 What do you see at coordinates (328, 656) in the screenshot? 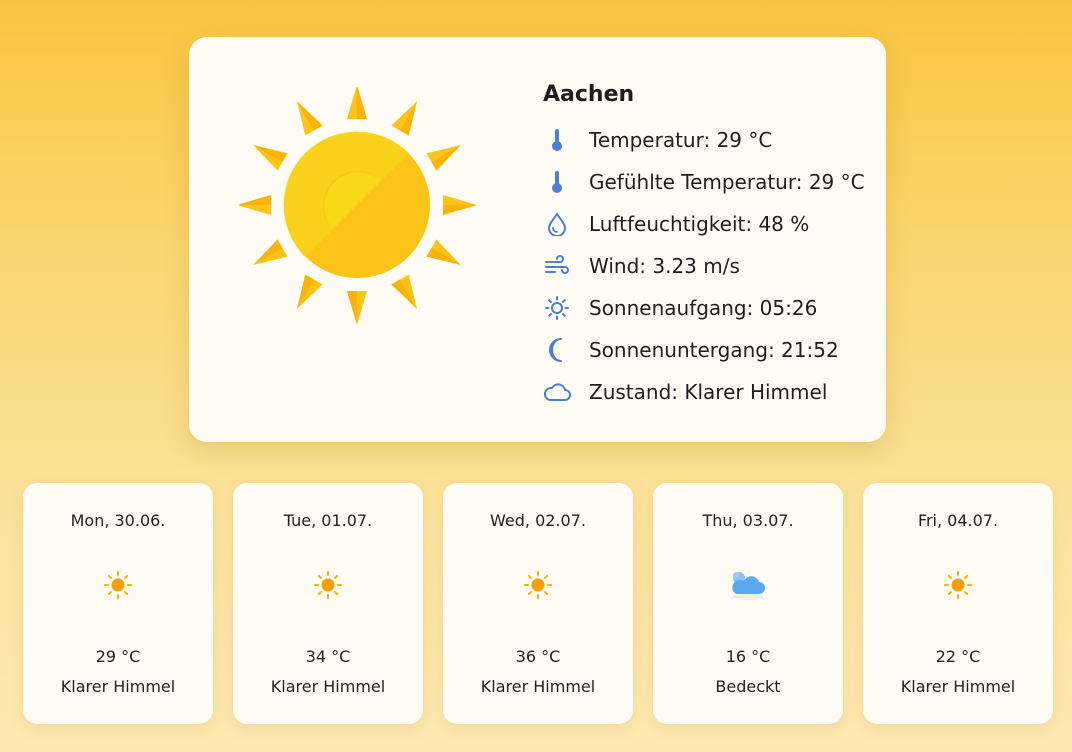
I see `forecast-temp: 34 °C` at bounding box center [328, 656].